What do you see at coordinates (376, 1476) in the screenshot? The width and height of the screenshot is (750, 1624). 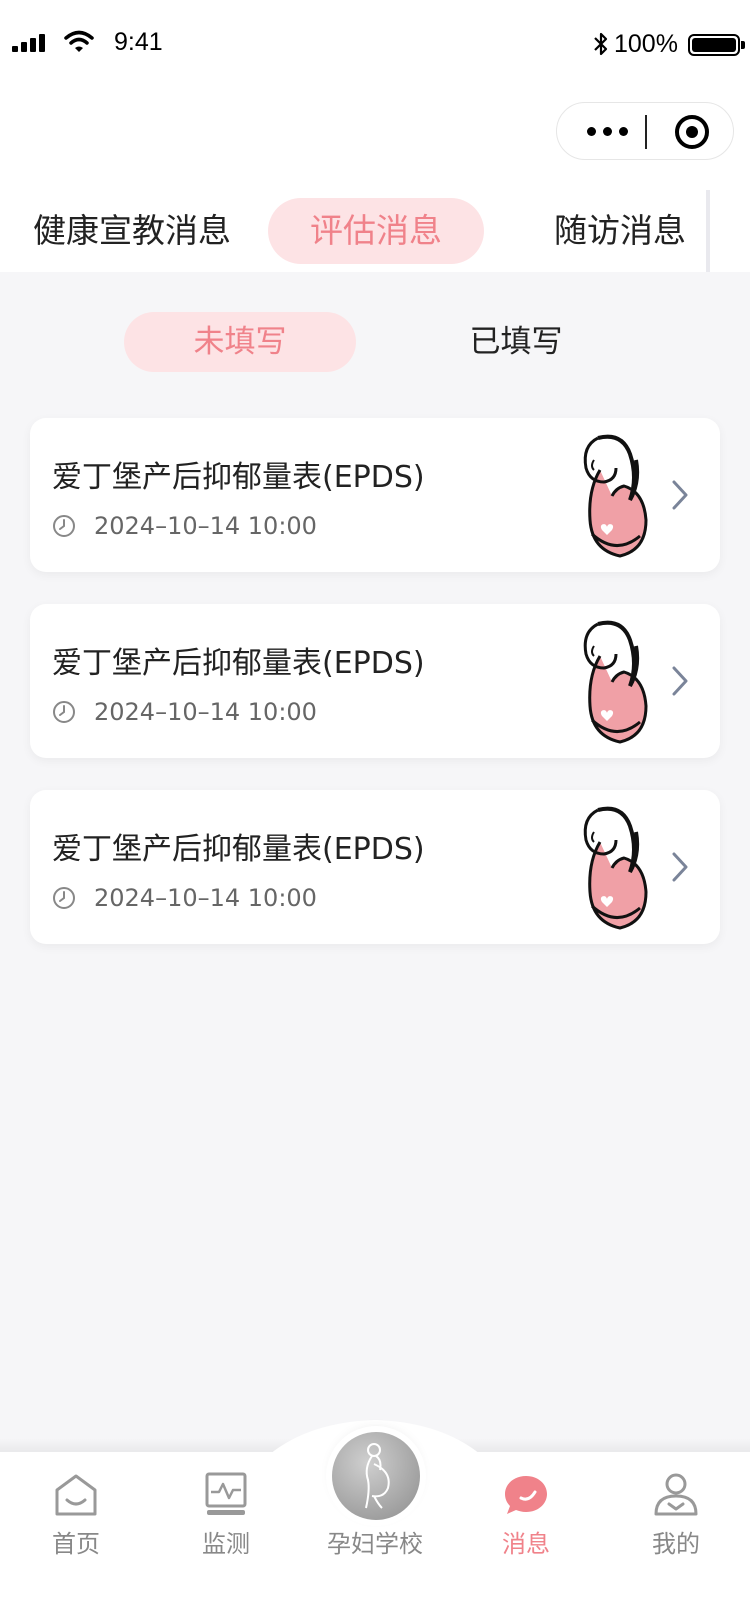 I see `pregnant-woman-icon` at bounding box center [376, 1476].